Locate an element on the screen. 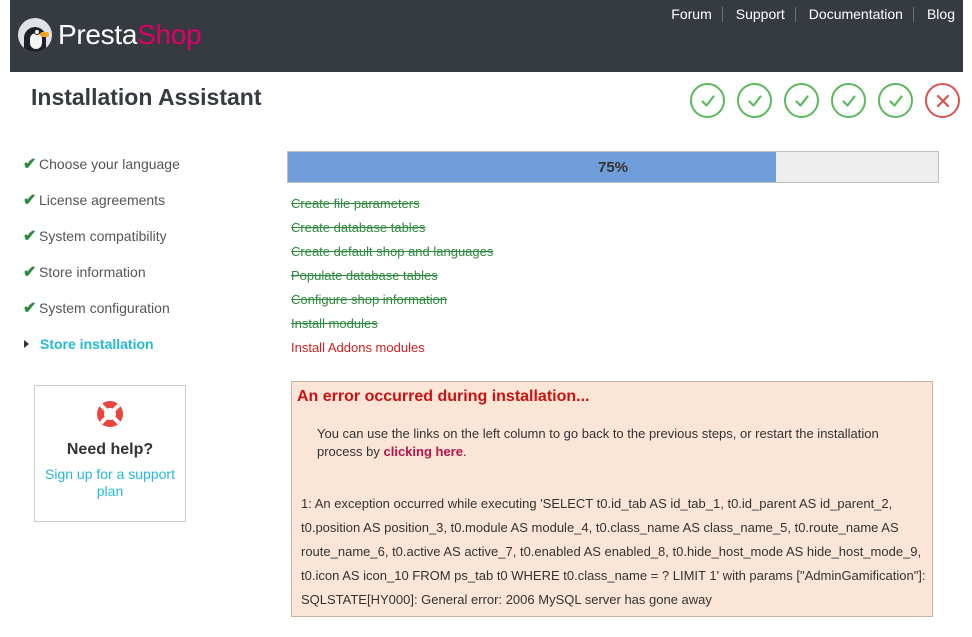  sidebar-step-label: System compatibility is located at coordinates (103, 236).